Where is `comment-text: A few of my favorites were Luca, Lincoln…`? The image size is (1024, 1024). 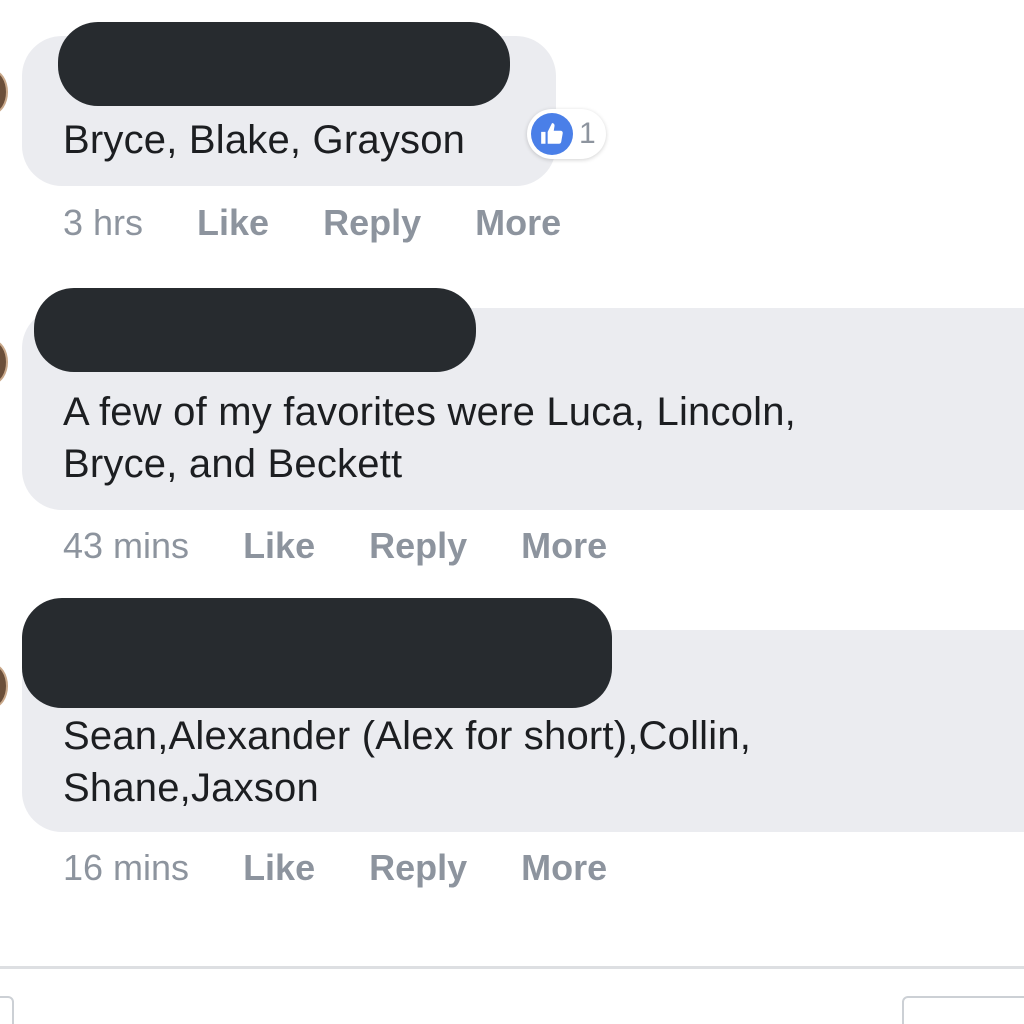 comment-text: A few of my favorites were Luca, Lincoln… is located at coordinates (429, 438).